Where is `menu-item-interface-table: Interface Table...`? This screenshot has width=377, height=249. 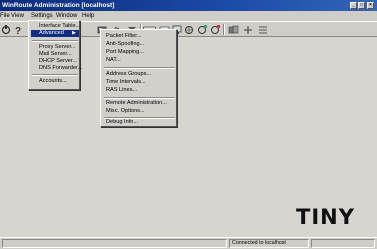
menu-item-interface-table: Interface Table... is located at coordinates (59, 26).